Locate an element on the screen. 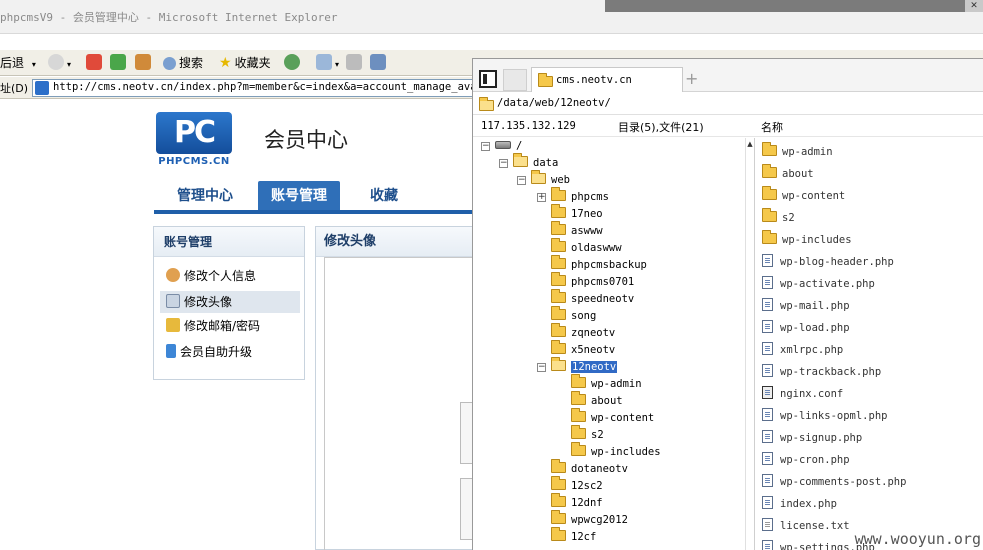  config-file-icon is located at coordinates (767, 392).